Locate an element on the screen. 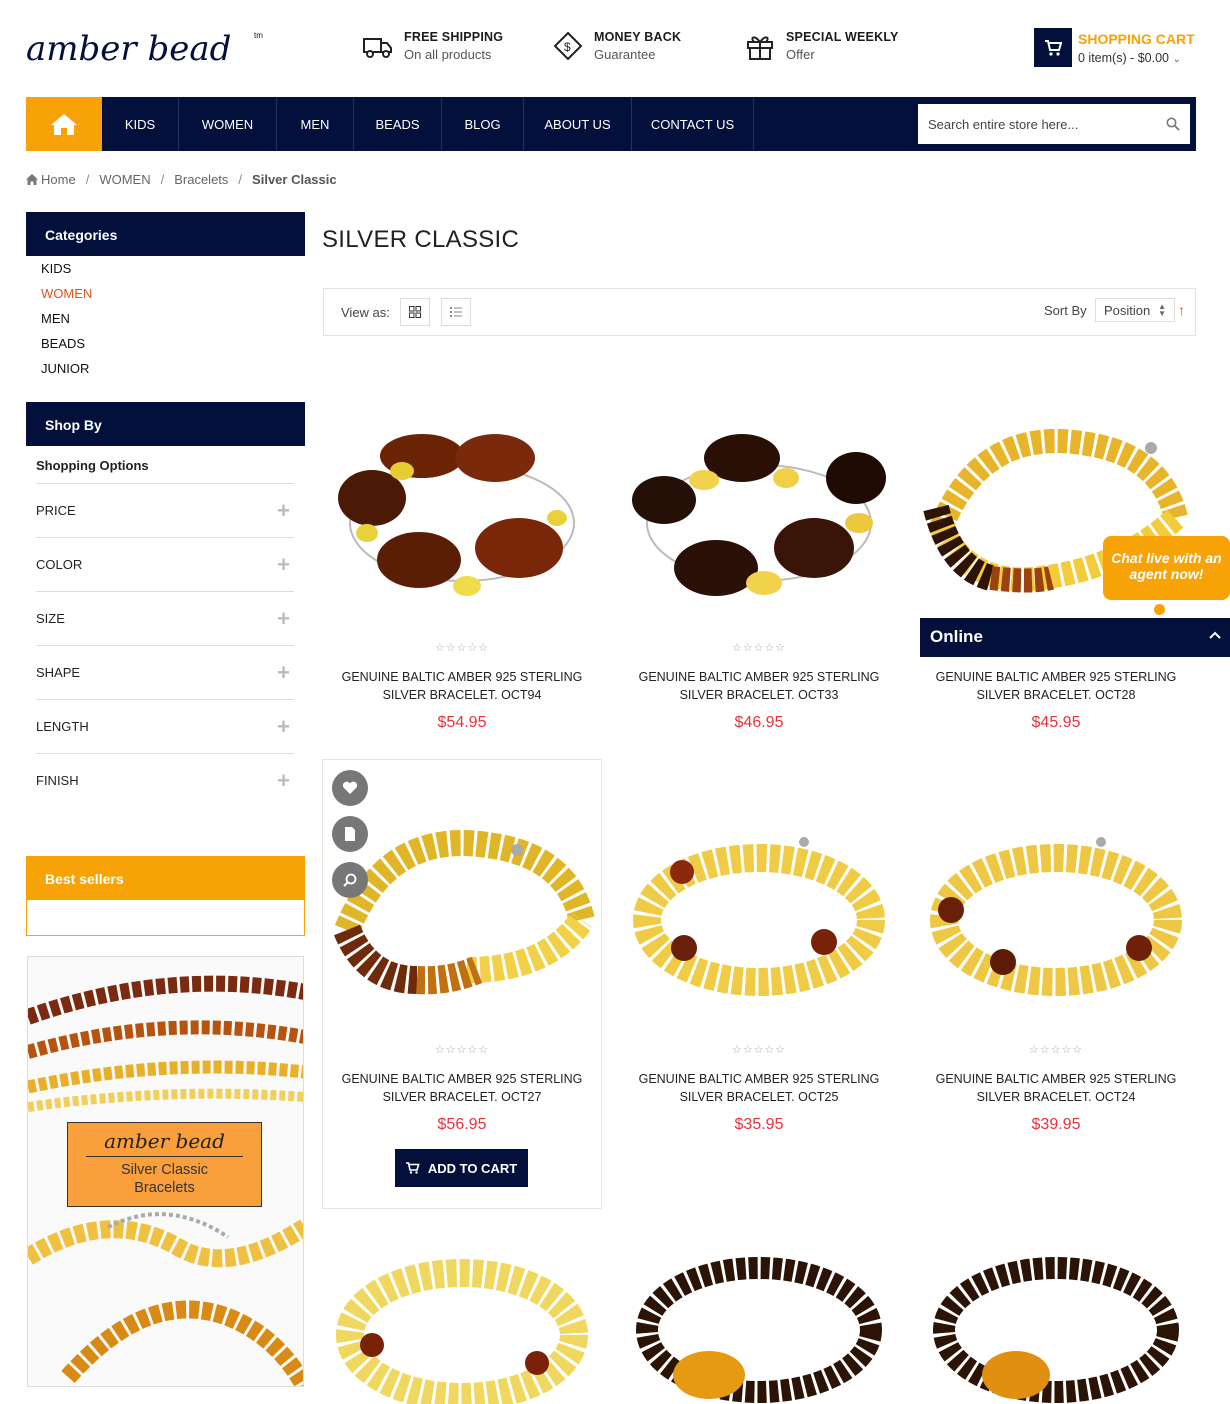 This screenshot has height=1404, width=1230. product-price: $45.95 is located at coordinates (1056, 722).